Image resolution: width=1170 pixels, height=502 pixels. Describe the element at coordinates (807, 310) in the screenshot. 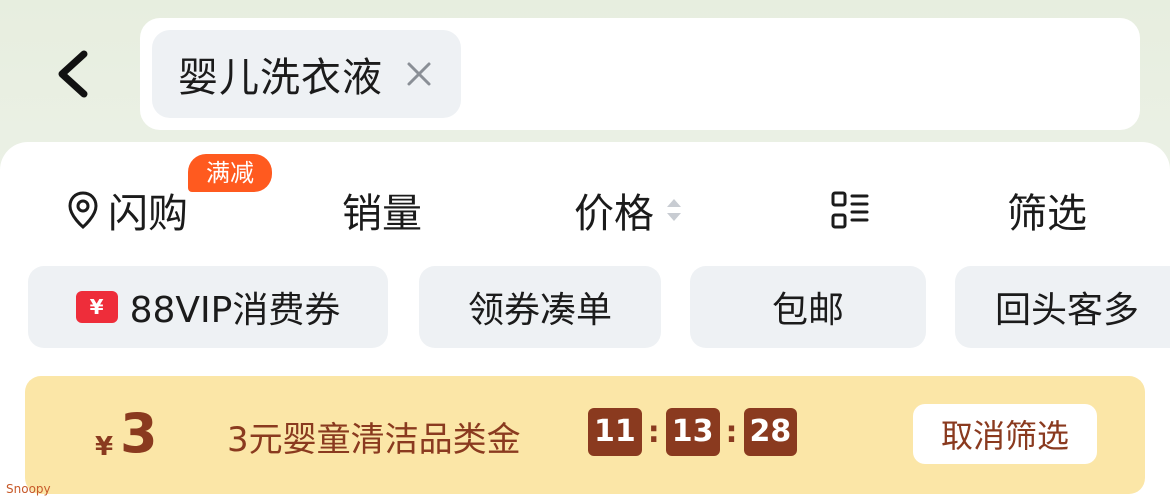

I see `pill-free-shipping-label: 包邮` at that location.